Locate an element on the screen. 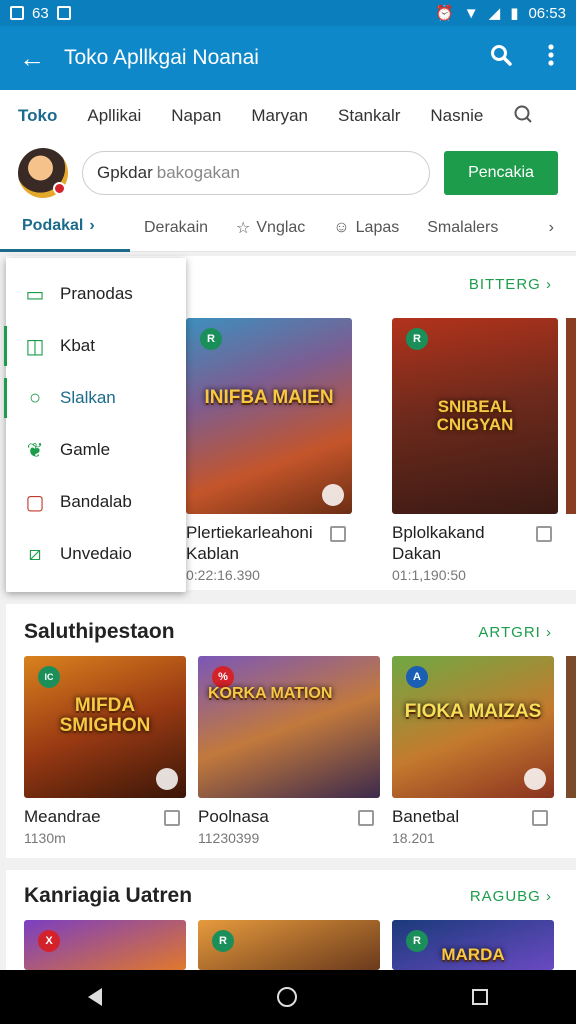 The height and width of the screenshot is (1024, 576). app-artwork-logo: SNIBEAL CNIGYAN is located at coordinates (475, 415).